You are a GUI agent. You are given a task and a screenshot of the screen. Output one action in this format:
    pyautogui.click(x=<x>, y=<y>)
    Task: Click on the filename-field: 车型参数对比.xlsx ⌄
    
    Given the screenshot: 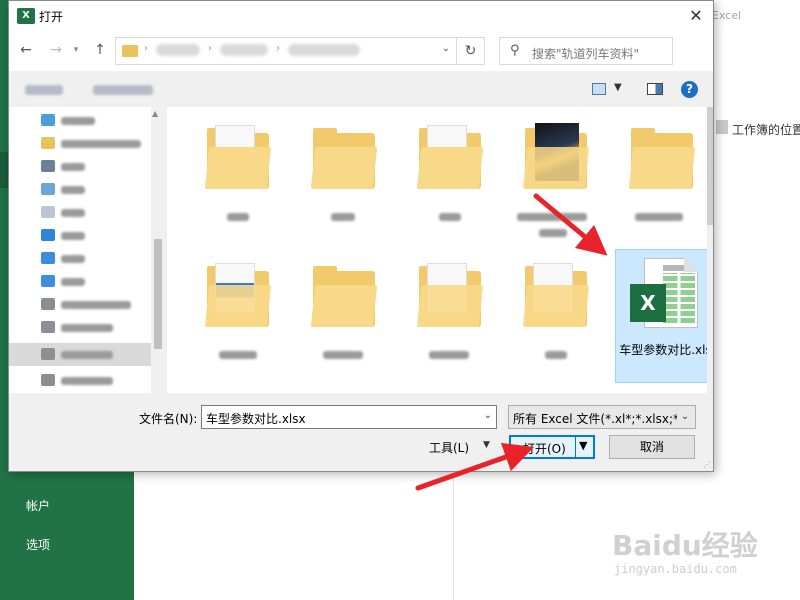 What is the action you would take?
    pyautogui.click(x=349, y=417)
    